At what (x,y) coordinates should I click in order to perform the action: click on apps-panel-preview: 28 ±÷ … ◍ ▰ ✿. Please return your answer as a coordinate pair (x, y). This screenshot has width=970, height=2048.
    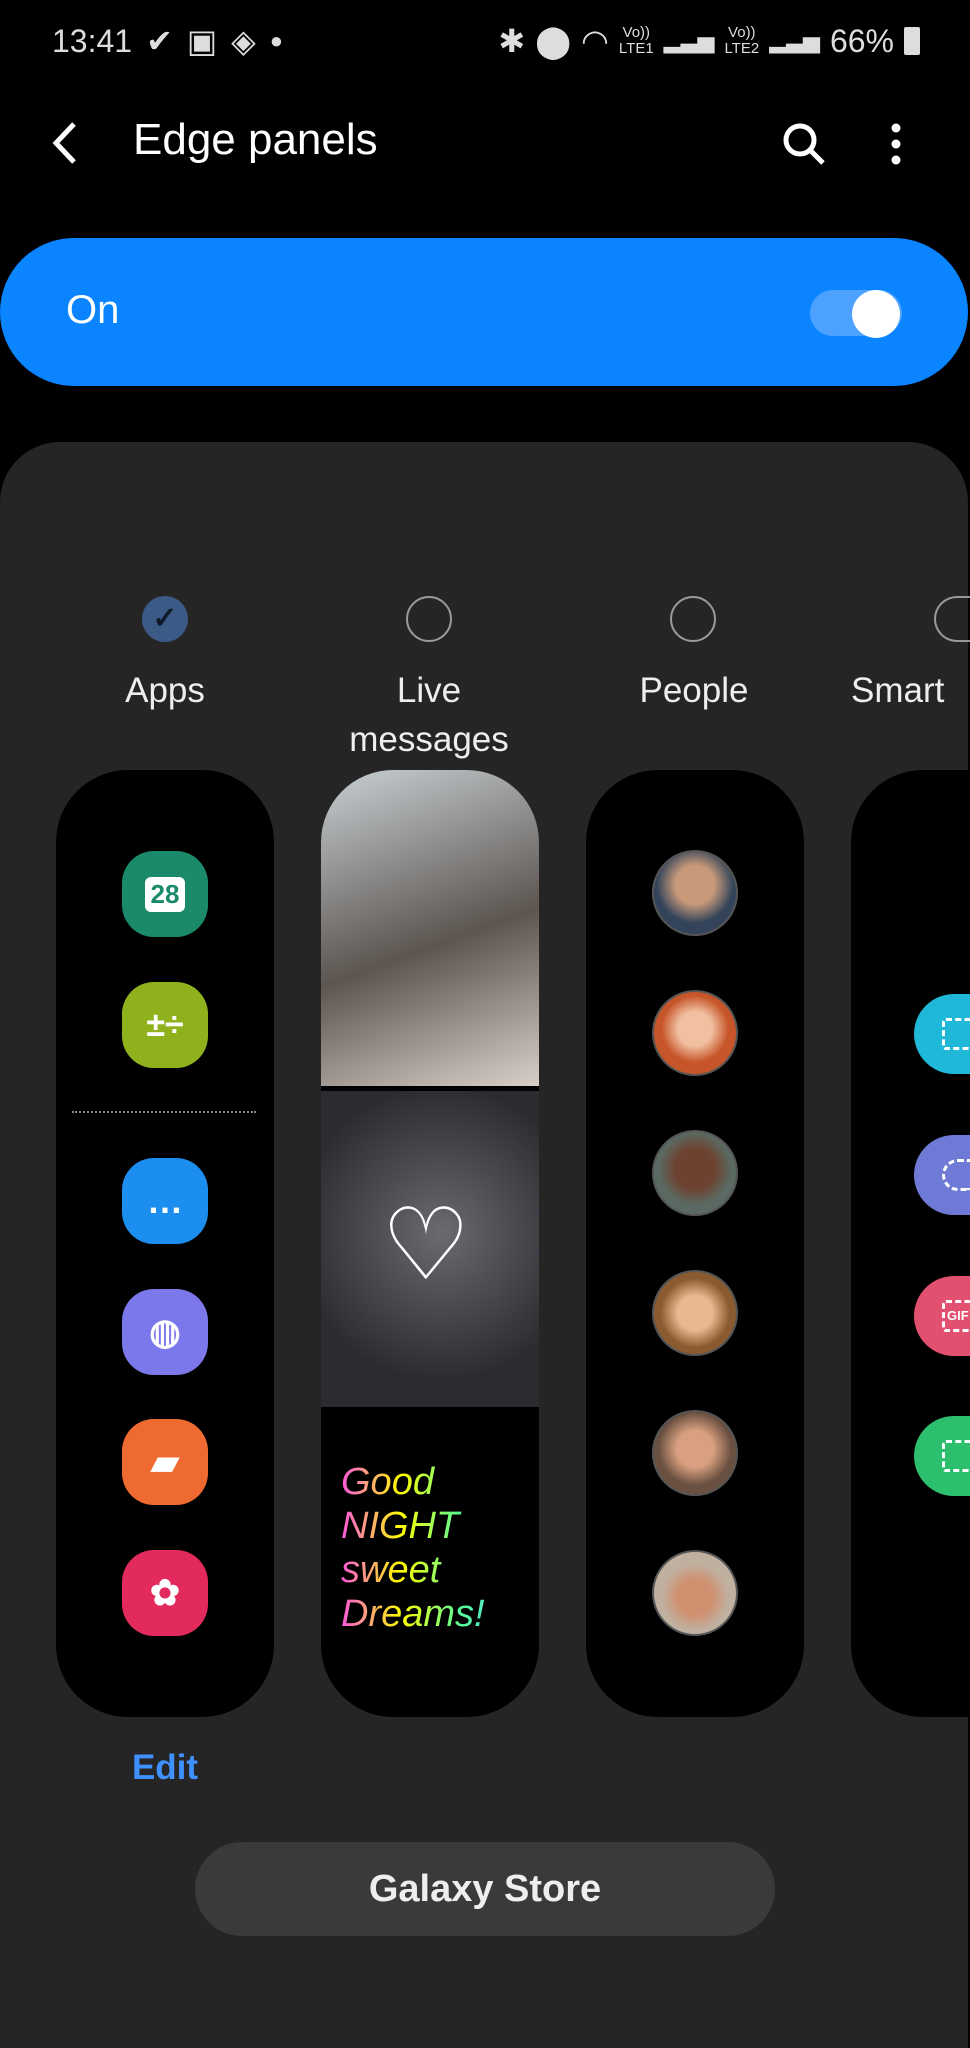
    Looking at the image, I should click on (165, 1243).